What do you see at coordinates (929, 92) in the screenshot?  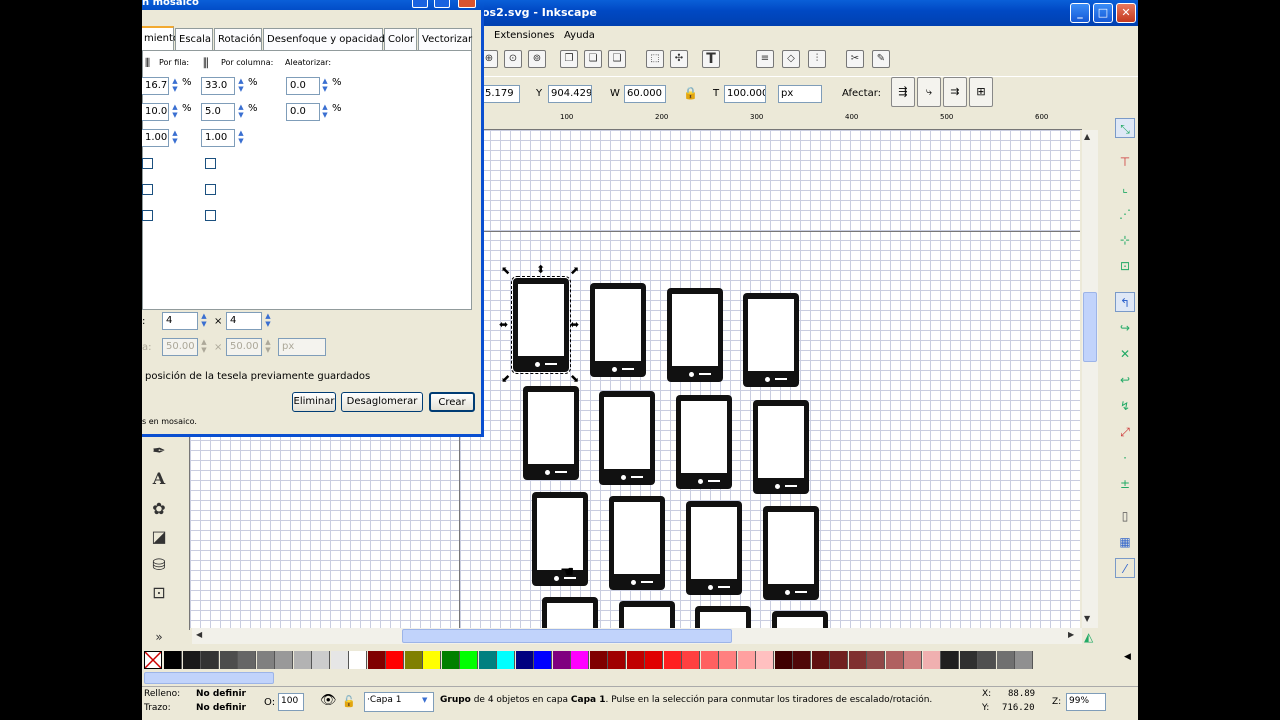 I see `affect-corners-icon: ⤷` at bounding box center [929, 92].